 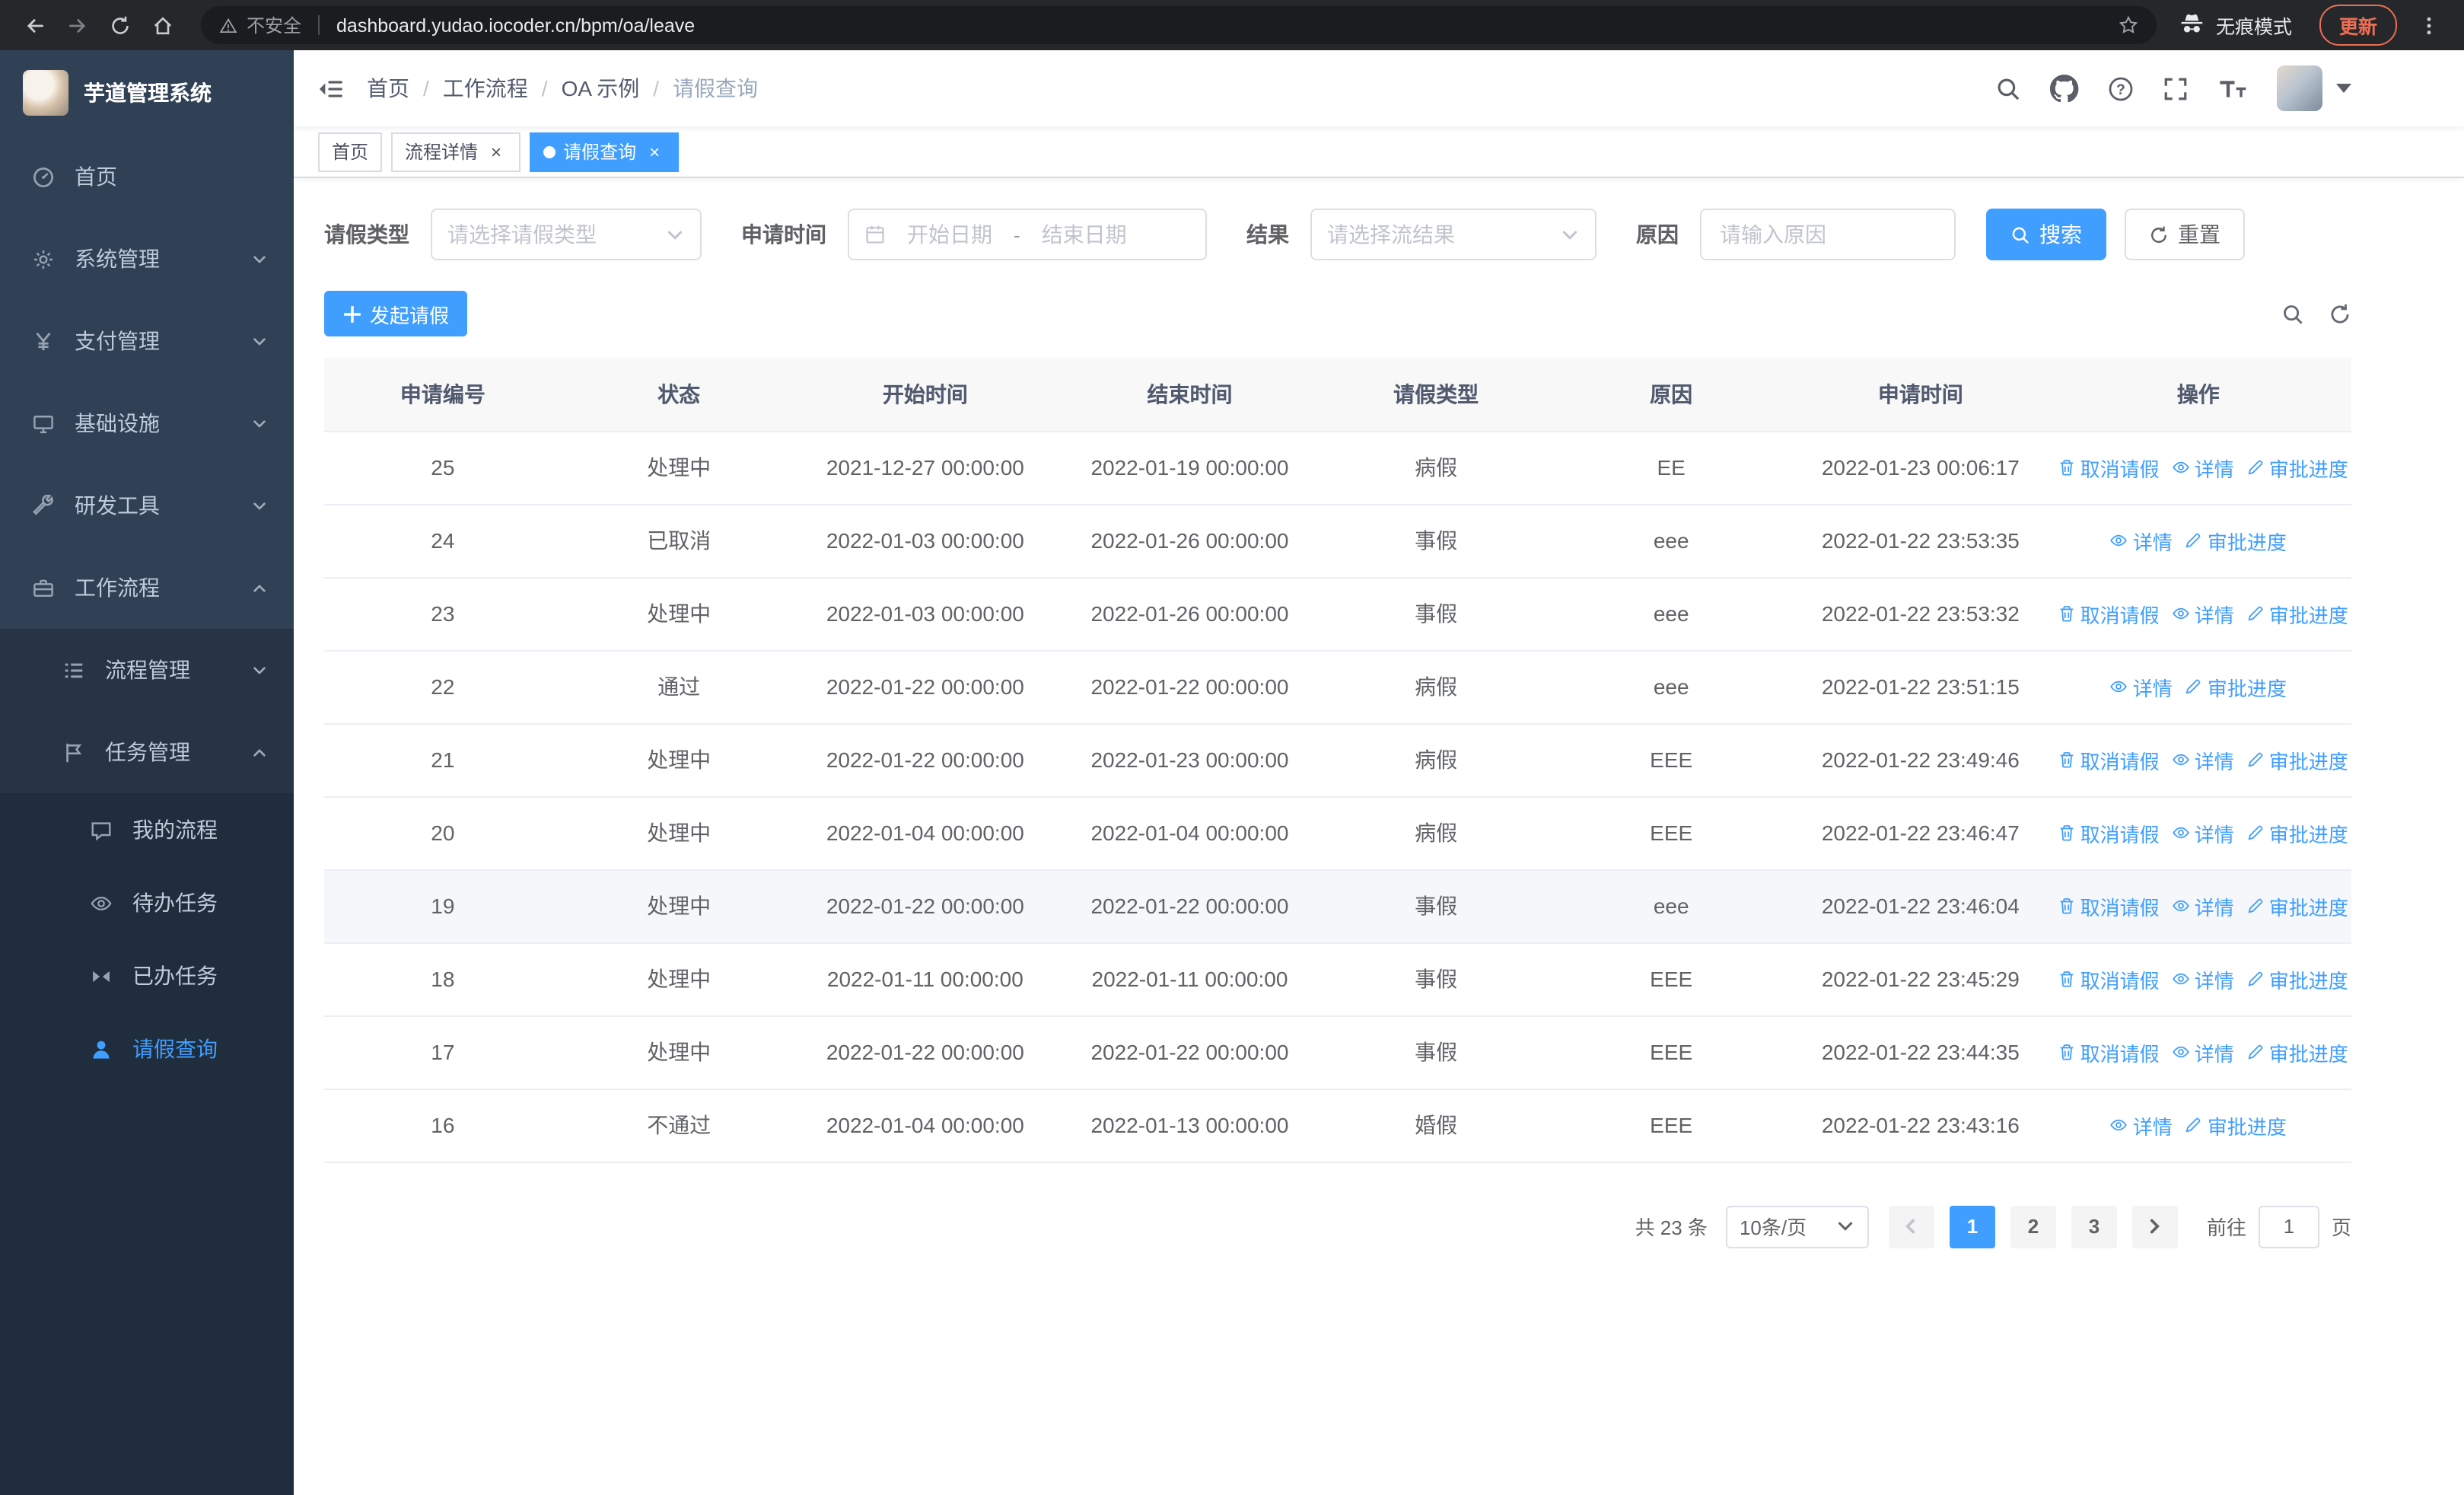 What do you see at coordinates (147, 259) in the screenshot?
I see `sidebar-item: 系统管理` at bounding box center [147, 259].